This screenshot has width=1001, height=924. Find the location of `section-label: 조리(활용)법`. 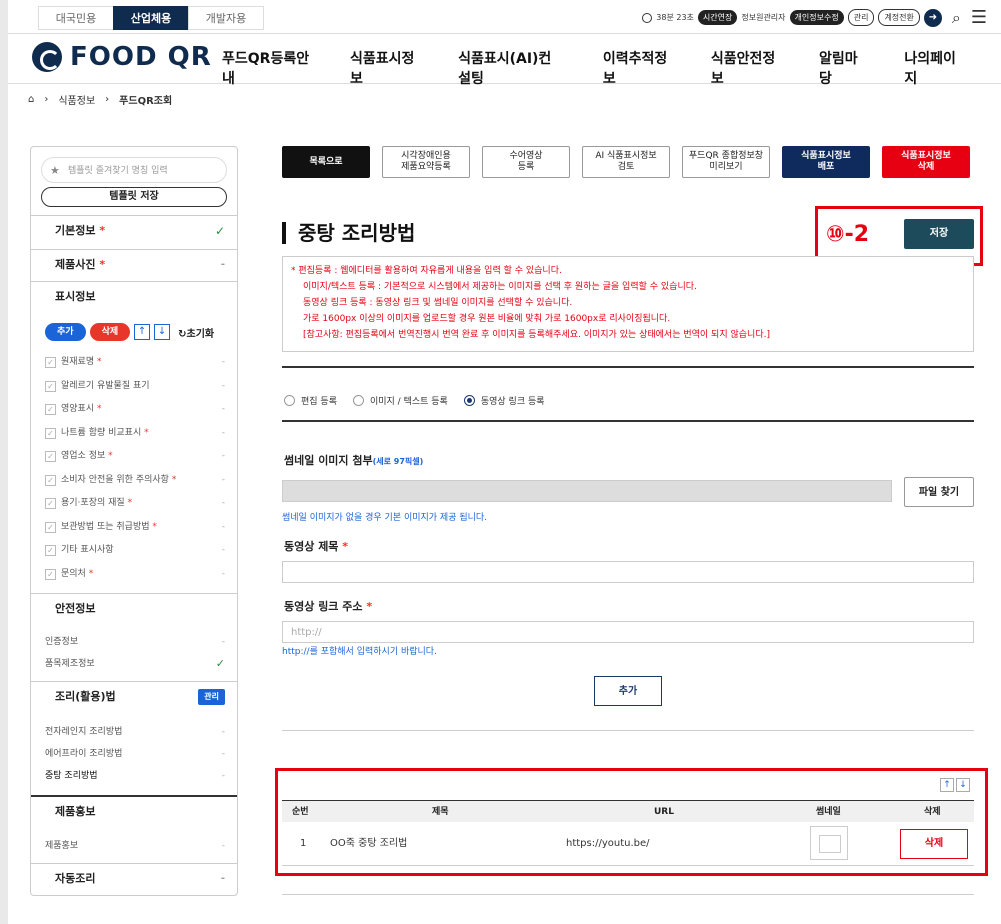

section-label: 조리(활용)법 is located at coordinates (85, 696).